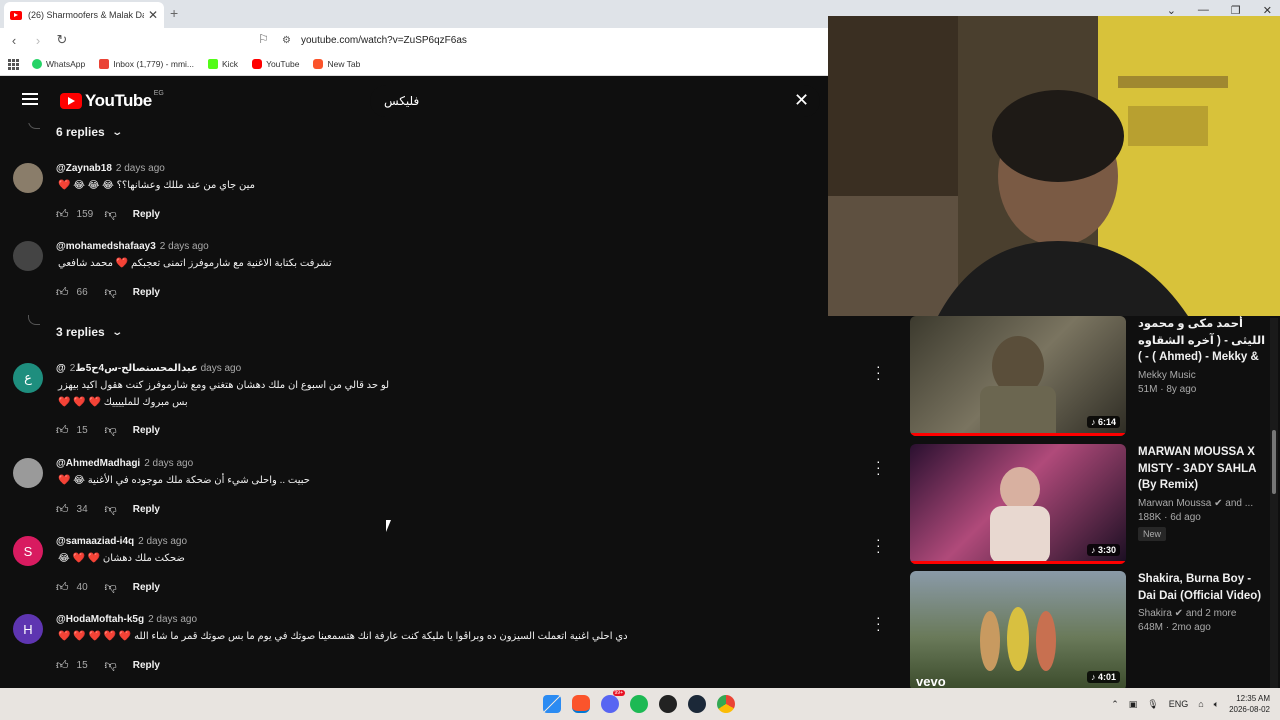  I want to click on youtube-logo: YouTube EG, so click(112, 100).